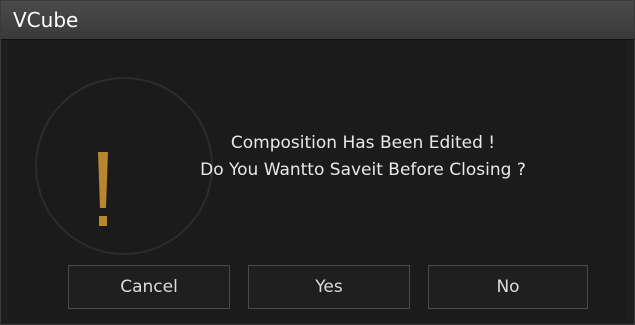 The height and width of the screenshot is (325, 635). What do you see at coordinates (363, 170) in the screenshot?
I see `dialog-message-line2: Do You Wantto Saveit Before Closing ?` at bounding box center [363, 170].